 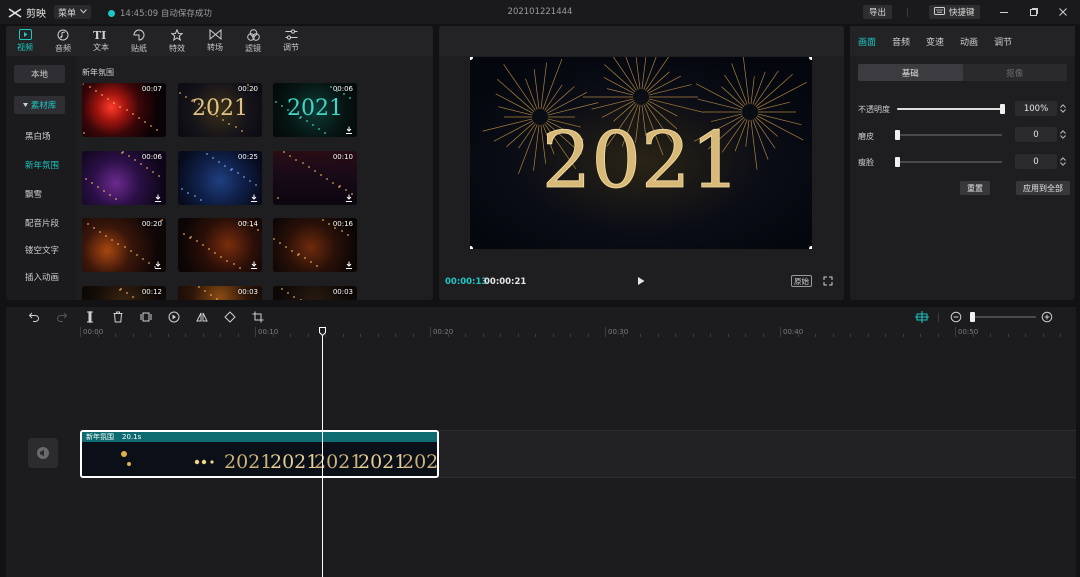 I want to click on ruler-label: 00:20, so click(x=443, y=332).